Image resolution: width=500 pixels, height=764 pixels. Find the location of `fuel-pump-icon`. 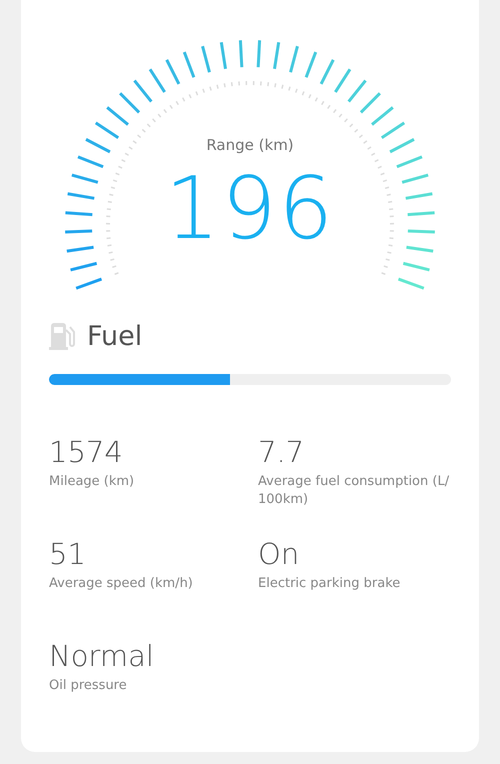

fuel-pump-icon is located at coordinates (62, 336).